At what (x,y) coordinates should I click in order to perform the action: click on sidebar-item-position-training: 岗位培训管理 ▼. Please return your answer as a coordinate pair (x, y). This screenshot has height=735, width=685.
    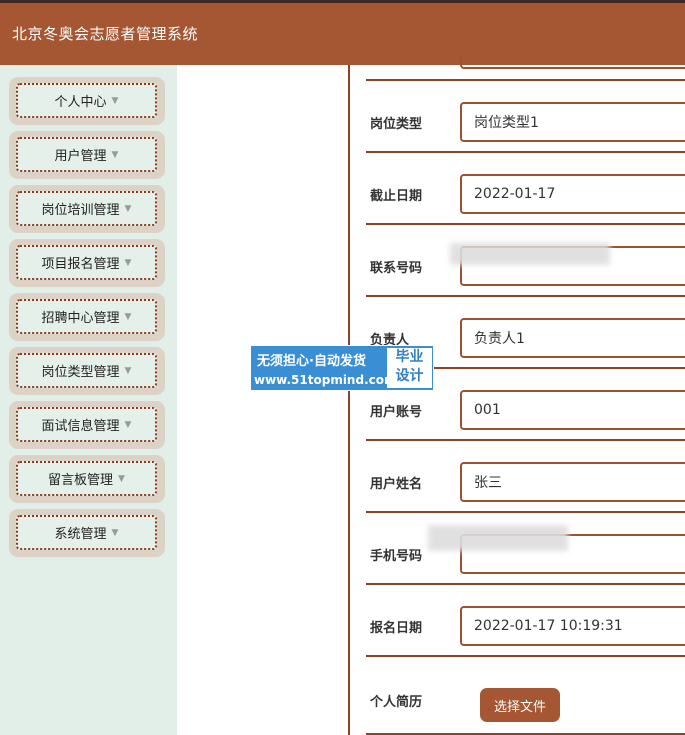
    Looking at the image, I should click on (87, 209).